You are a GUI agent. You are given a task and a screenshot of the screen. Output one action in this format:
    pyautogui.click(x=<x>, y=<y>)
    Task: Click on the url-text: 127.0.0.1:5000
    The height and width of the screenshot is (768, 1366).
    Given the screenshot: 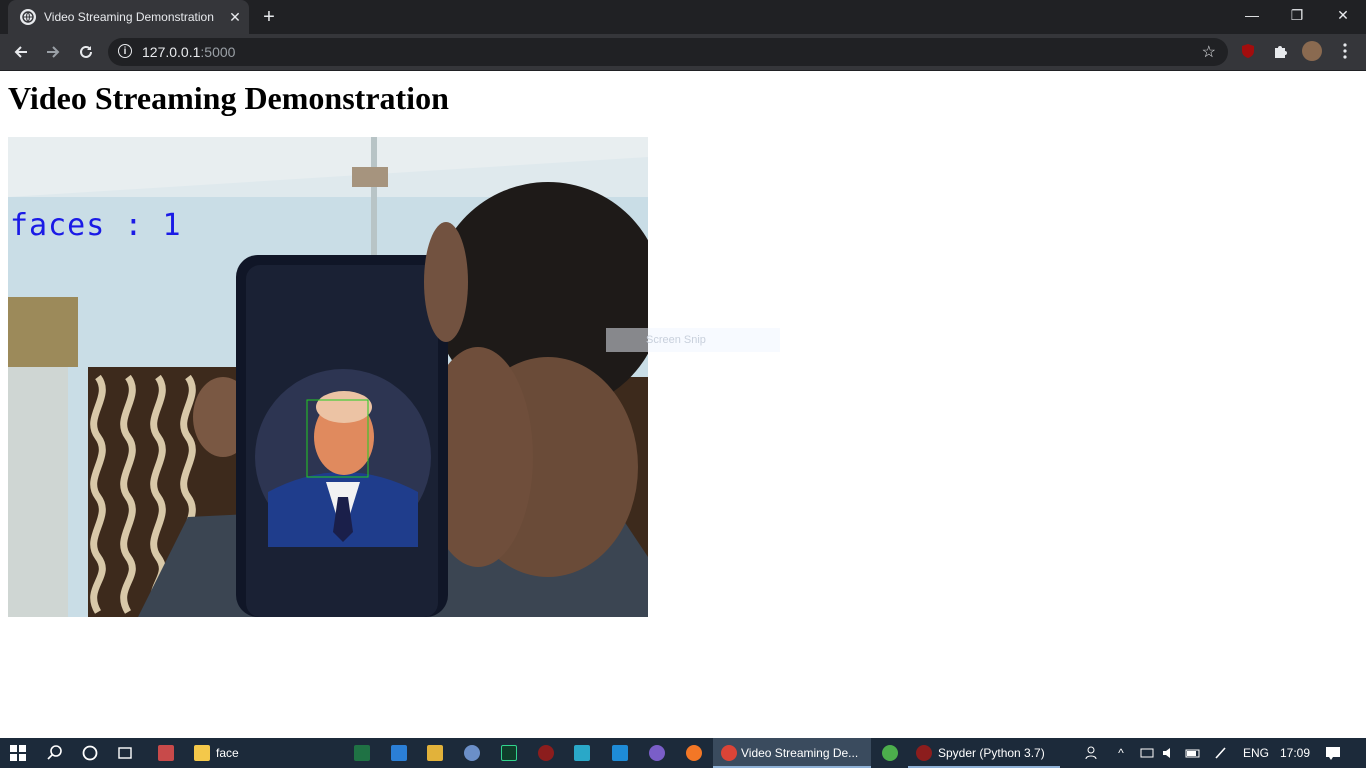 What is the action you would take?
    pyautogui.click(x=188, y=52)
    